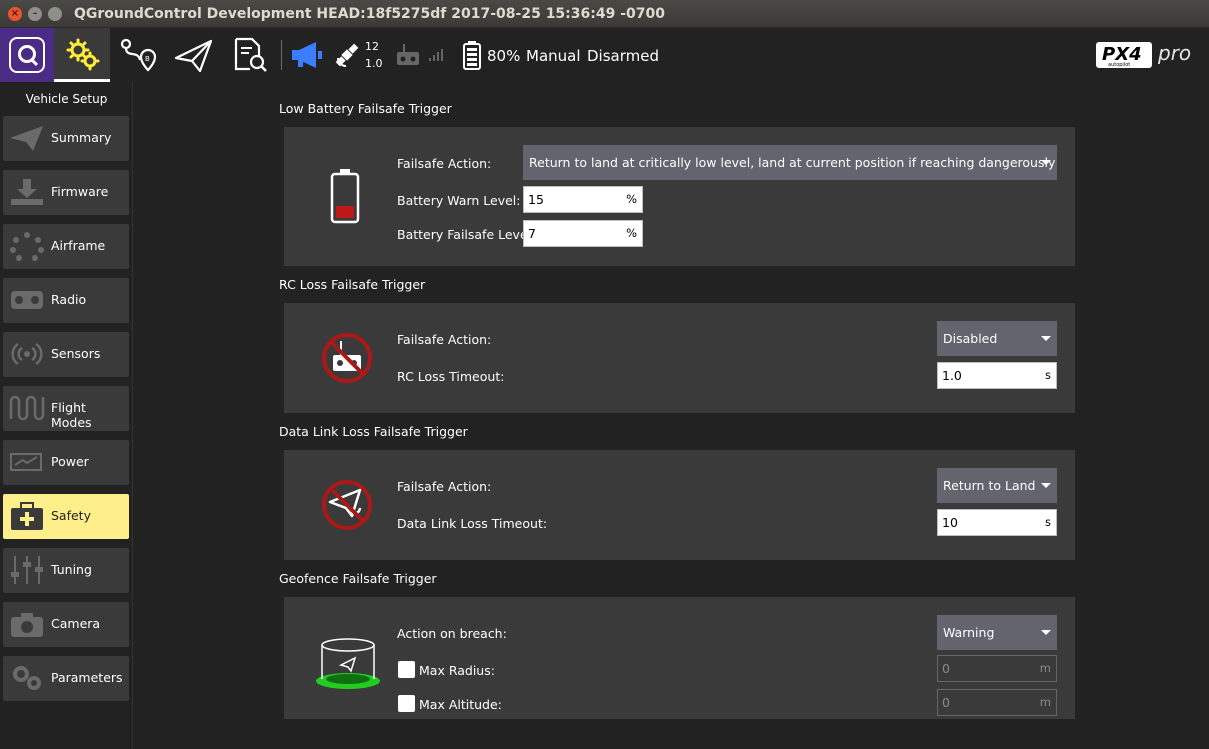 Image resolution: width=1209 pixels, height=749 pixels. What do you see at coordinates (459, 200) in the screenshot?
I see `battery-warn-label: Battery Warn Level:` at bounding box center [459, 200].